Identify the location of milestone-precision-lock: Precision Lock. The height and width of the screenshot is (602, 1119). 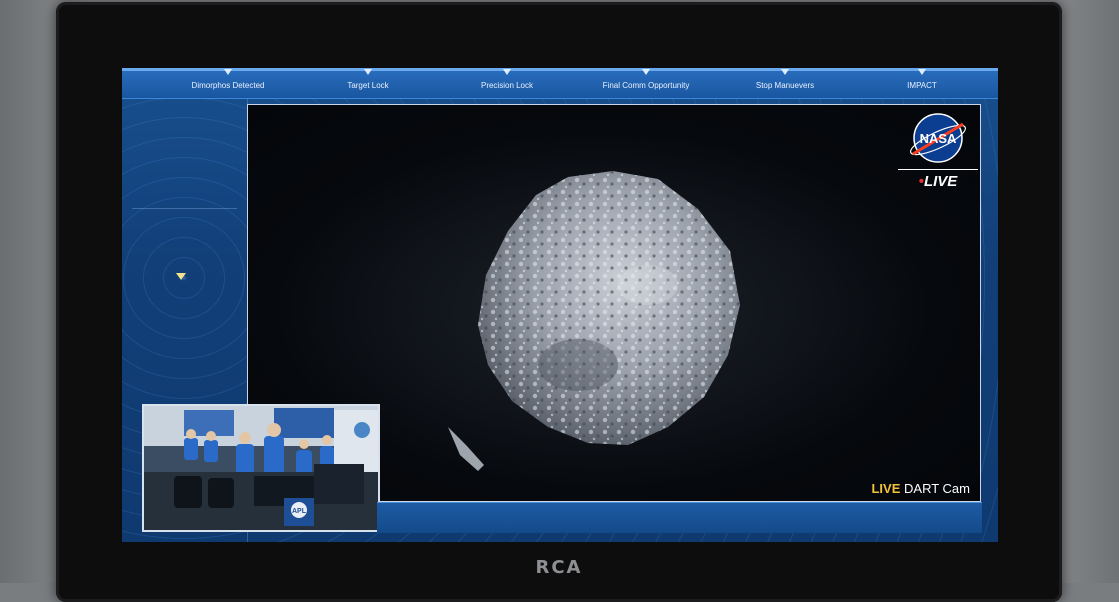
(507, 85).